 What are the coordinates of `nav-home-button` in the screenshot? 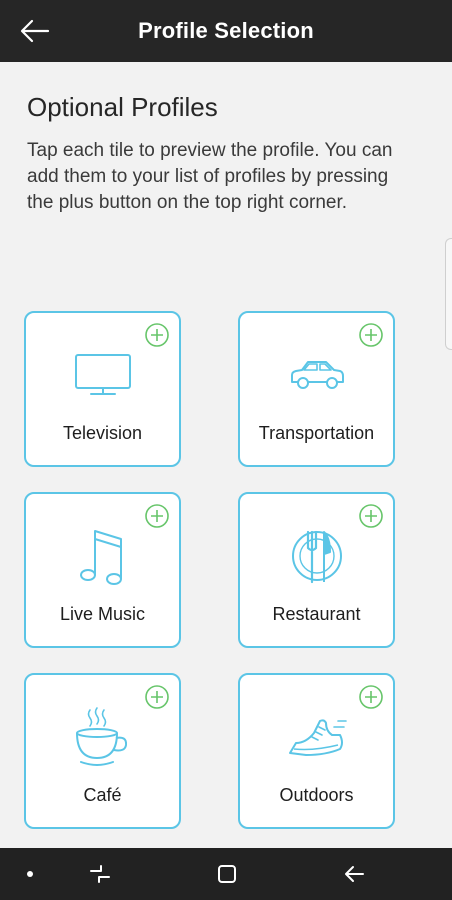 It's located at (227, 874).